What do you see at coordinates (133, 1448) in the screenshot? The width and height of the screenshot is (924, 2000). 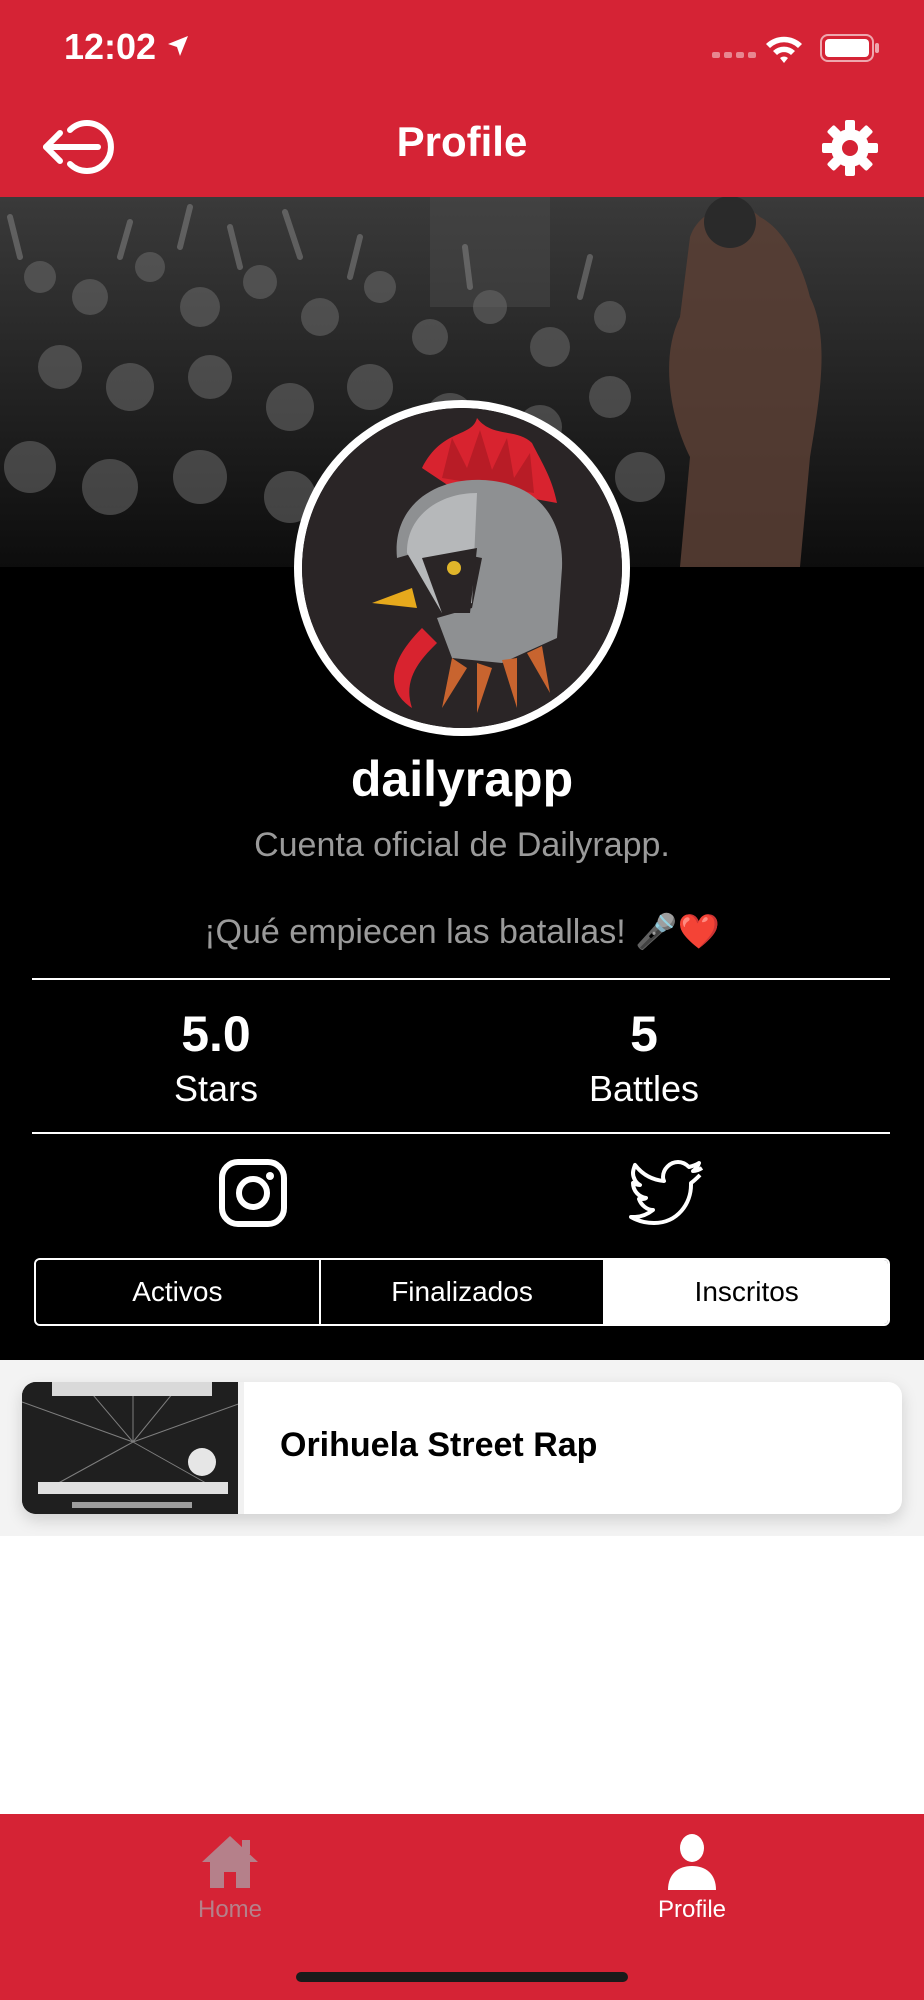 I see `event-poster-thumbnail` at bounding box center [133, 1448].